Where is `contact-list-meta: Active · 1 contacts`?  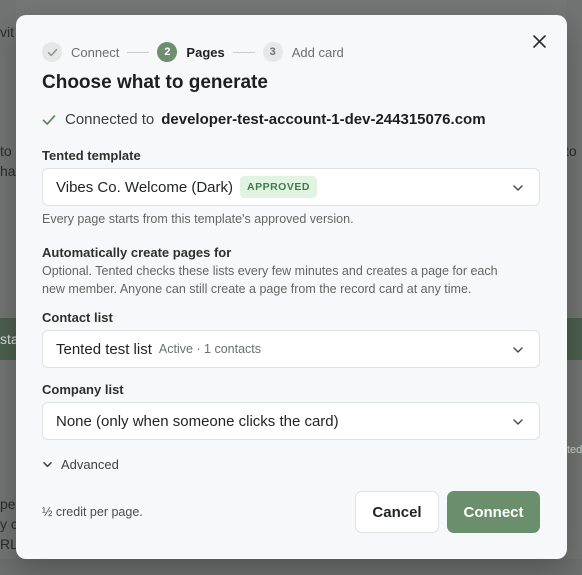
contact-list-meta: Active · 1 contacts is located at coordinates (210, 349).